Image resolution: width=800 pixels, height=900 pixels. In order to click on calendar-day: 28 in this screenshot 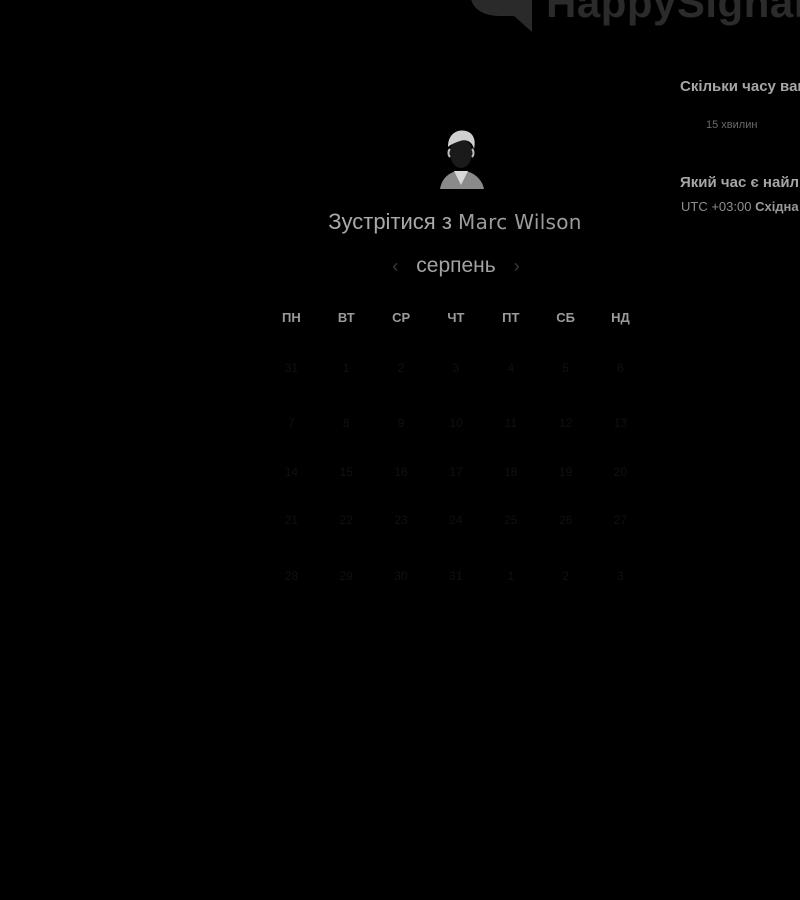, I will do `click(291, 576)`.